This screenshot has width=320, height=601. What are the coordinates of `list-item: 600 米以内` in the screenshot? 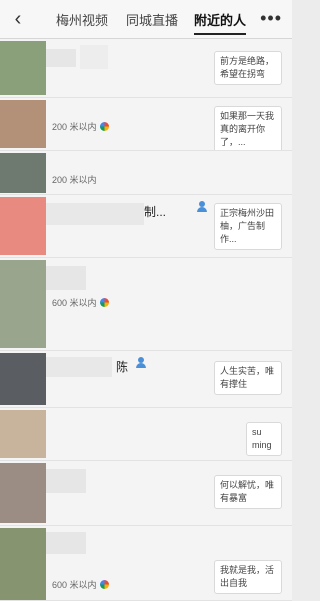 It's located at (146, 304).